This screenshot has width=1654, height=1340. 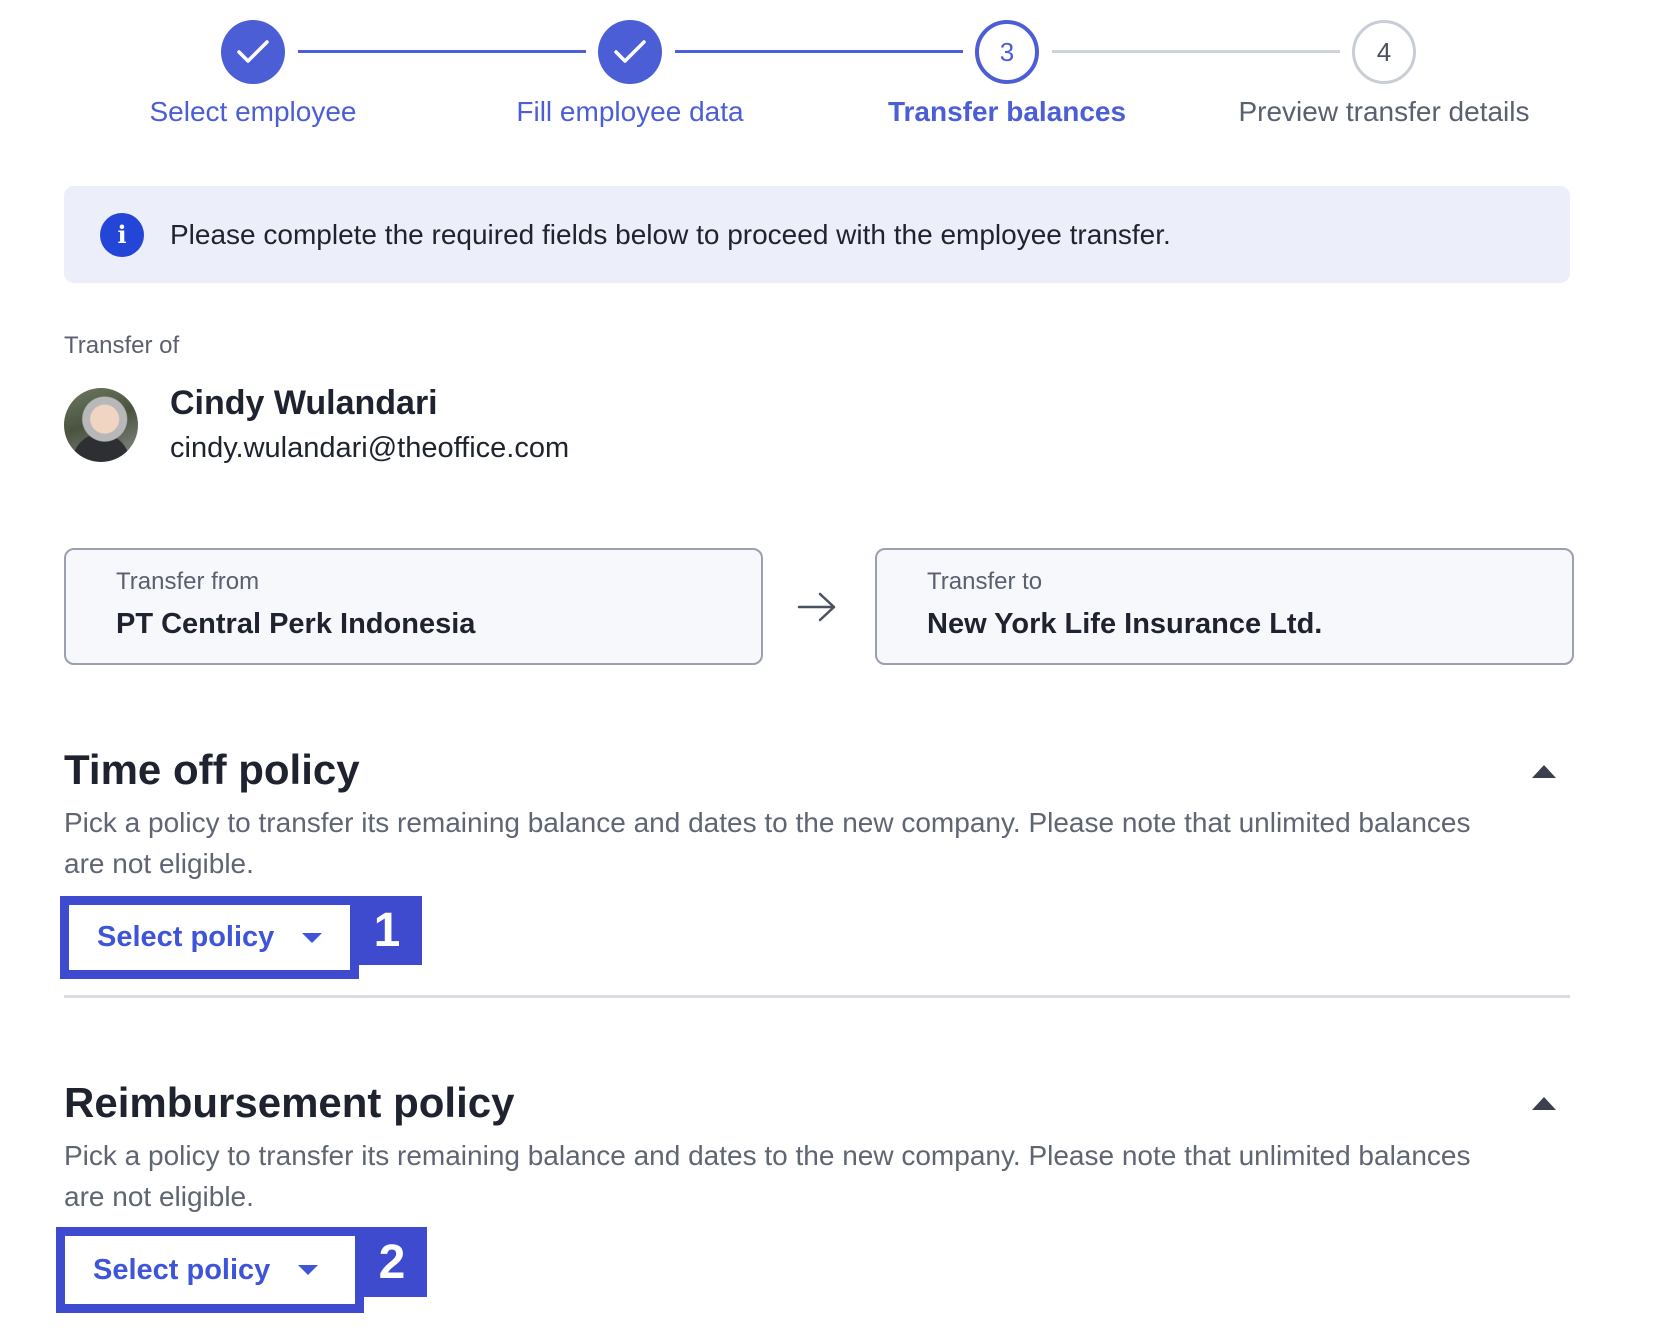 What do you see at coordinates (1125, 624) in the screenshot?
I see `transfer-to-value: New York Life Insurance Ltd.` at bounding box center [1125, 624].